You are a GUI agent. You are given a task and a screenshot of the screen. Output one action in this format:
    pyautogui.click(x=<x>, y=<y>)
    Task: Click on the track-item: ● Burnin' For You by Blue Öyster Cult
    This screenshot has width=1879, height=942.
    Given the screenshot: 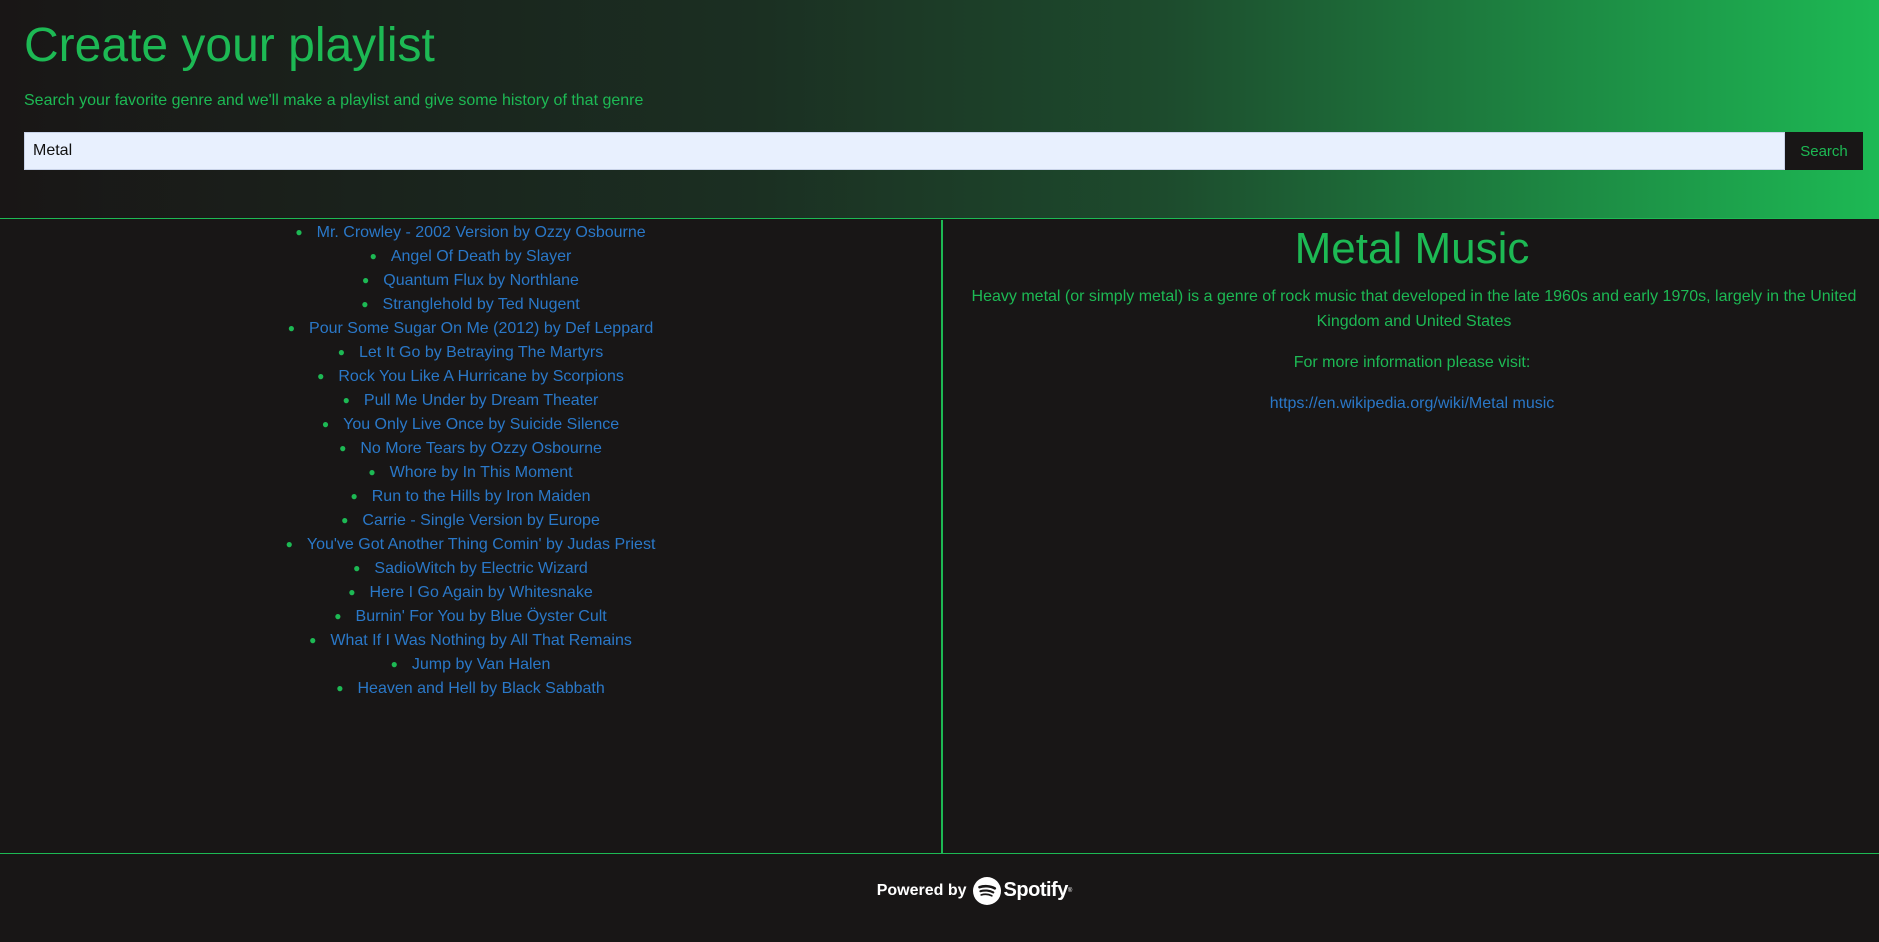 What is the action you would take?
    pyautogui.click(x=470, y=616)
    